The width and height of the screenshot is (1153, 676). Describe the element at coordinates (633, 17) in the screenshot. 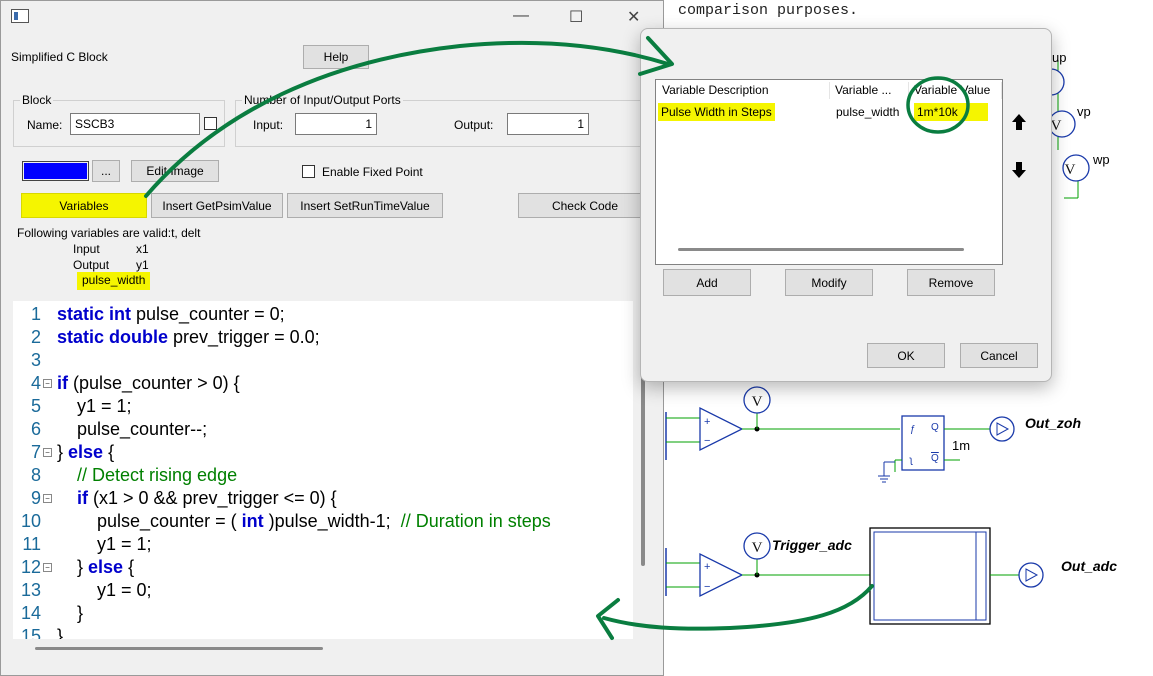

I see `close-icon: ✕` at that location.